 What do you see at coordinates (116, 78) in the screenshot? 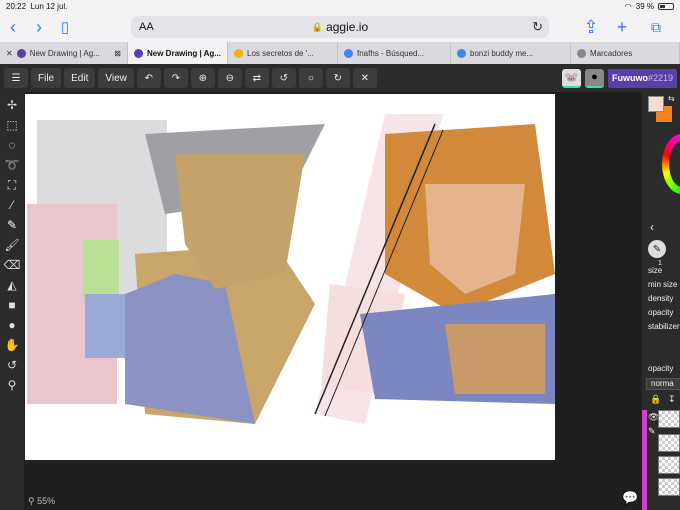
I see `view-menu: View` at bounding box center [116, 78].